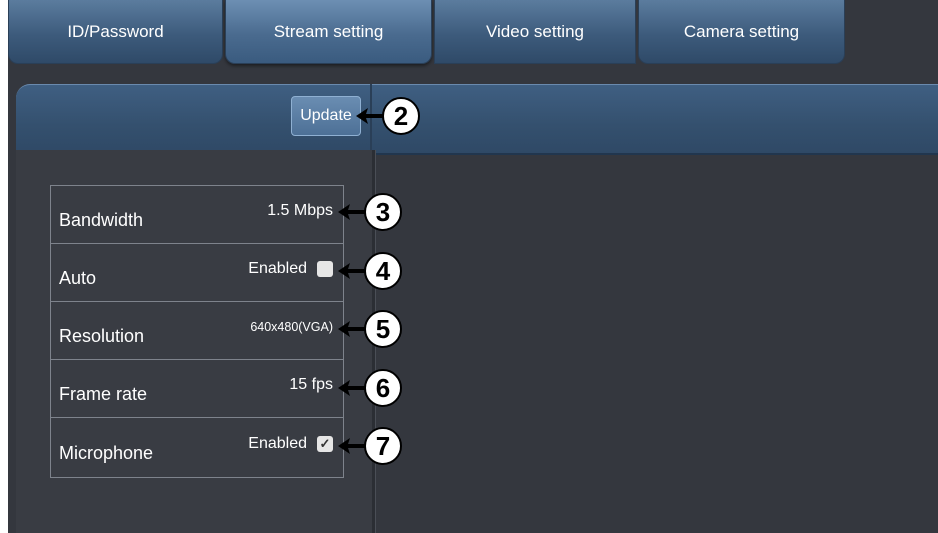 The width and height of the screenshot is (938, 533). I want to click on bandwidth-value: 1.5 Mbps, so click(300, 210).